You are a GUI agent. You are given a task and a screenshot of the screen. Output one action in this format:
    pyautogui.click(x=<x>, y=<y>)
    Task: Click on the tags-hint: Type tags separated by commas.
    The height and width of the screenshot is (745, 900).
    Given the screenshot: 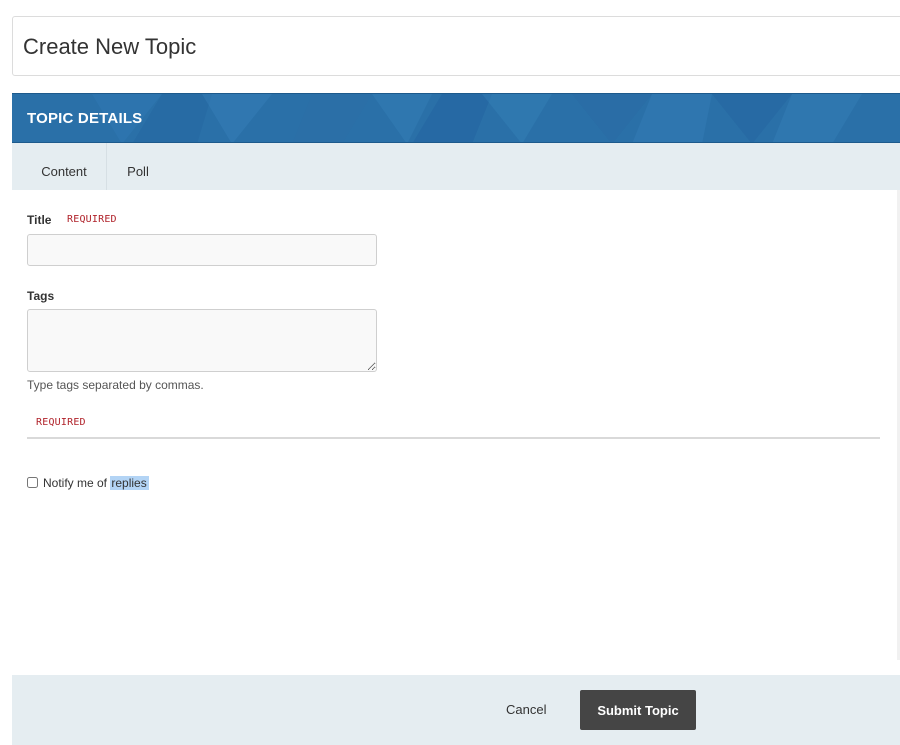 What is the action you would take?
    pyautogui.click(x=115, y=385)
    